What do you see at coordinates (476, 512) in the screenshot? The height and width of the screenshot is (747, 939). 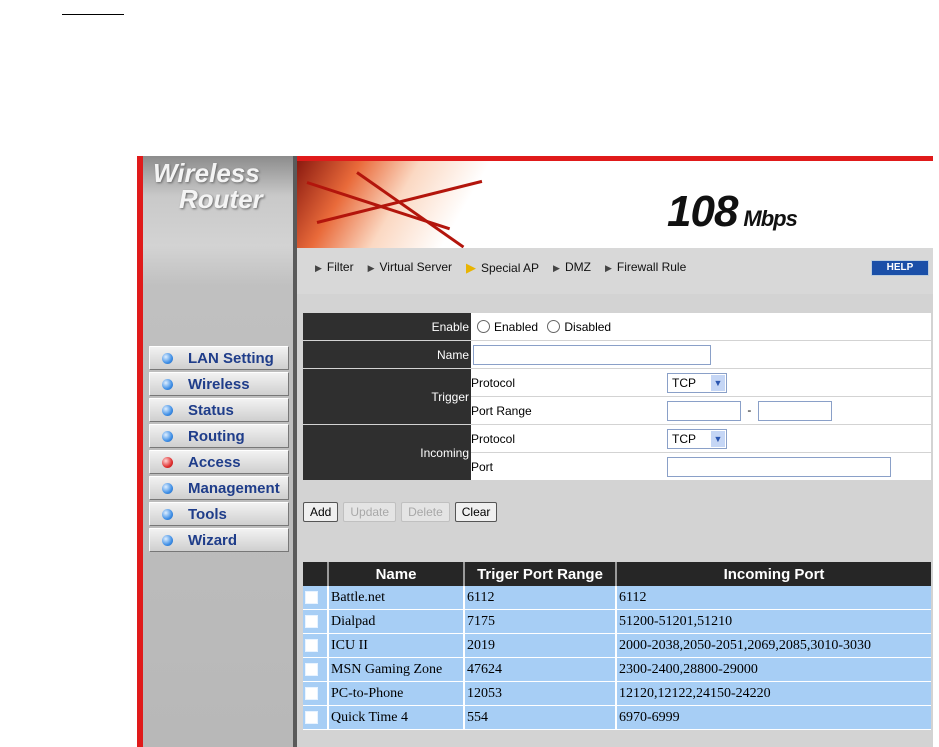 I see `clear-button: Clear` at bounding box center [476, 512].